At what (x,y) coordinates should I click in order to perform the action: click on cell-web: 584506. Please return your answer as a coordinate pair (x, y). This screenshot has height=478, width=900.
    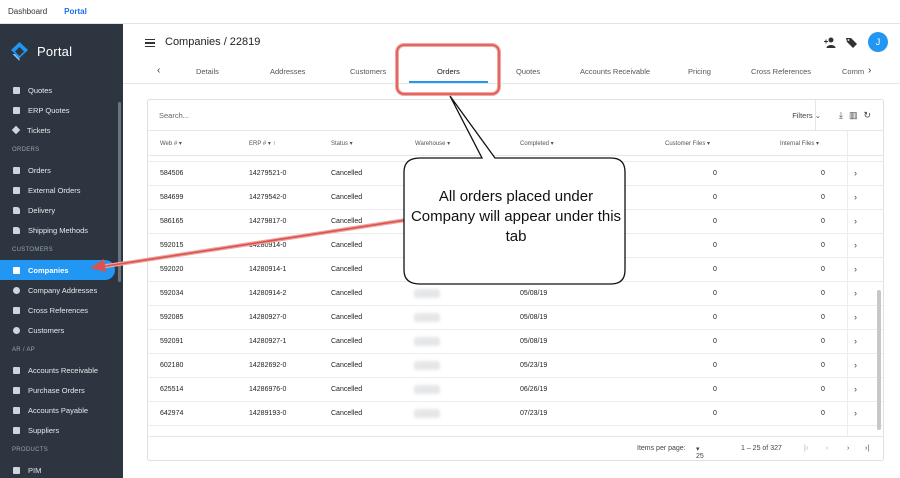
    Looking at the image, I should click on (171, 173).